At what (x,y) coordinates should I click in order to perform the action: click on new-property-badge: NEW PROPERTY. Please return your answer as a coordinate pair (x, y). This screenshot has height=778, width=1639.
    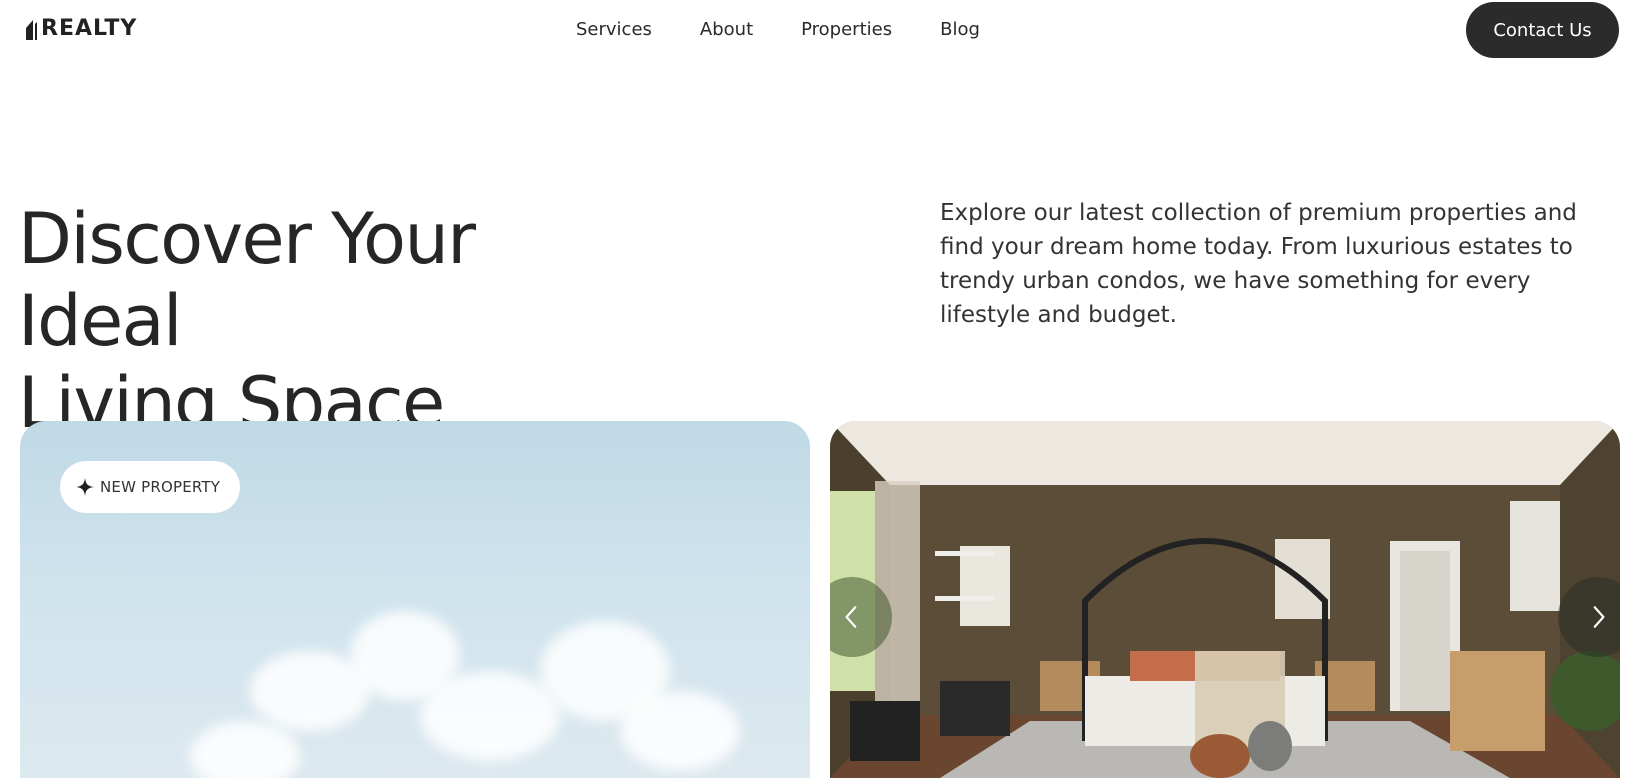
    Looking at the image, I should click on (150, 487).